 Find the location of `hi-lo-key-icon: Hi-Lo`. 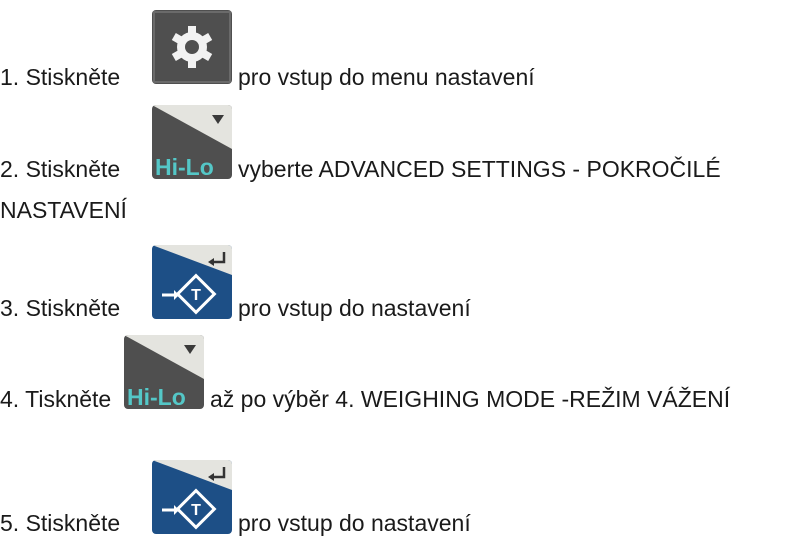

hi-lo-key-icon: Hi-Lo is located at coordinates (192, 142).